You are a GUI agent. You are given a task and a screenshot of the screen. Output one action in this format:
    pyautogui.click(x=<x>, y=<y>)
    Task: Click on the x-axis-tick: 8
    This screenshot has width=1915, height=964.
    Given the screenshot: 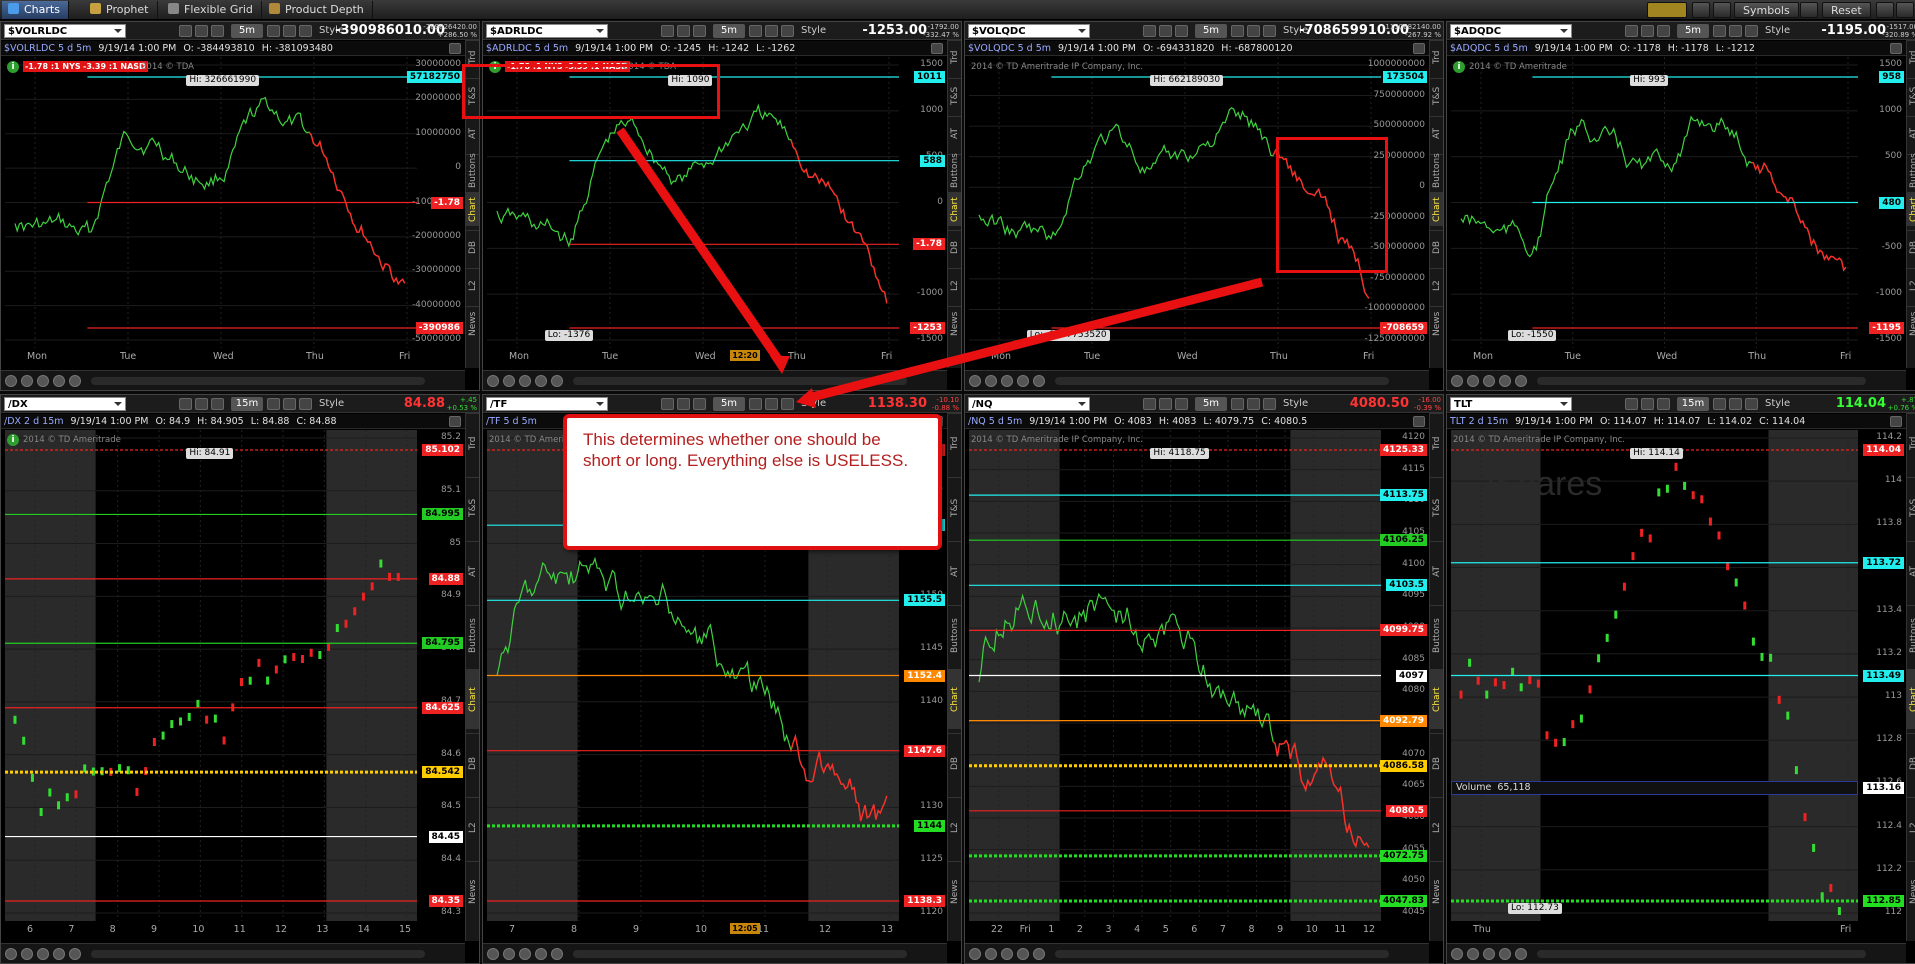 What is the action you would take?
    pyautogui.click(x=112, y=929)
    